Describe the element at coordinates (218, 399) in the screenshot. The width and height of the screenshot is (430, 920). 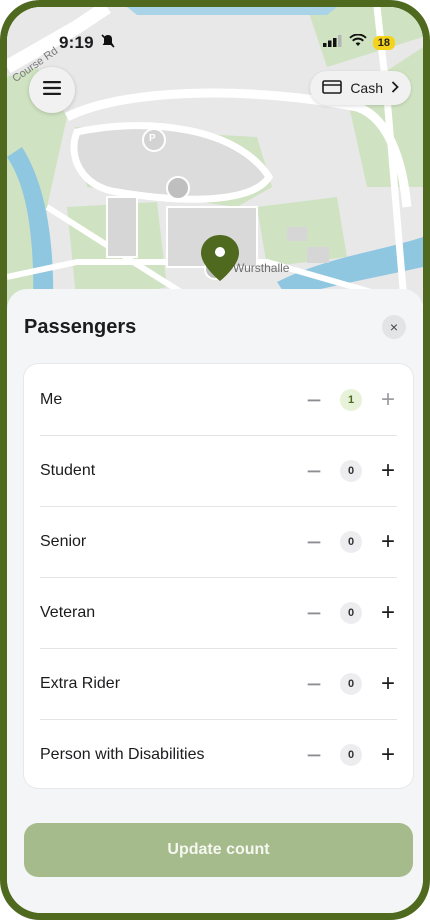
I see `passenger-row-me: Me − 1 +` at that location.